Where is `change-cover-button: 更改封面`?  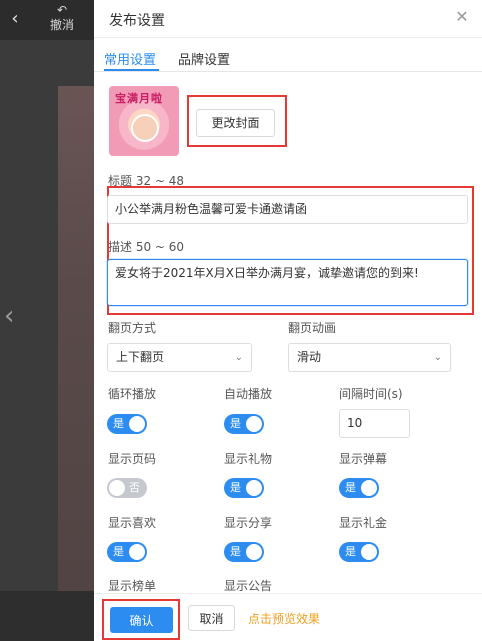
change-cover-button: 更改封面 is located at coordinates (235, 123).